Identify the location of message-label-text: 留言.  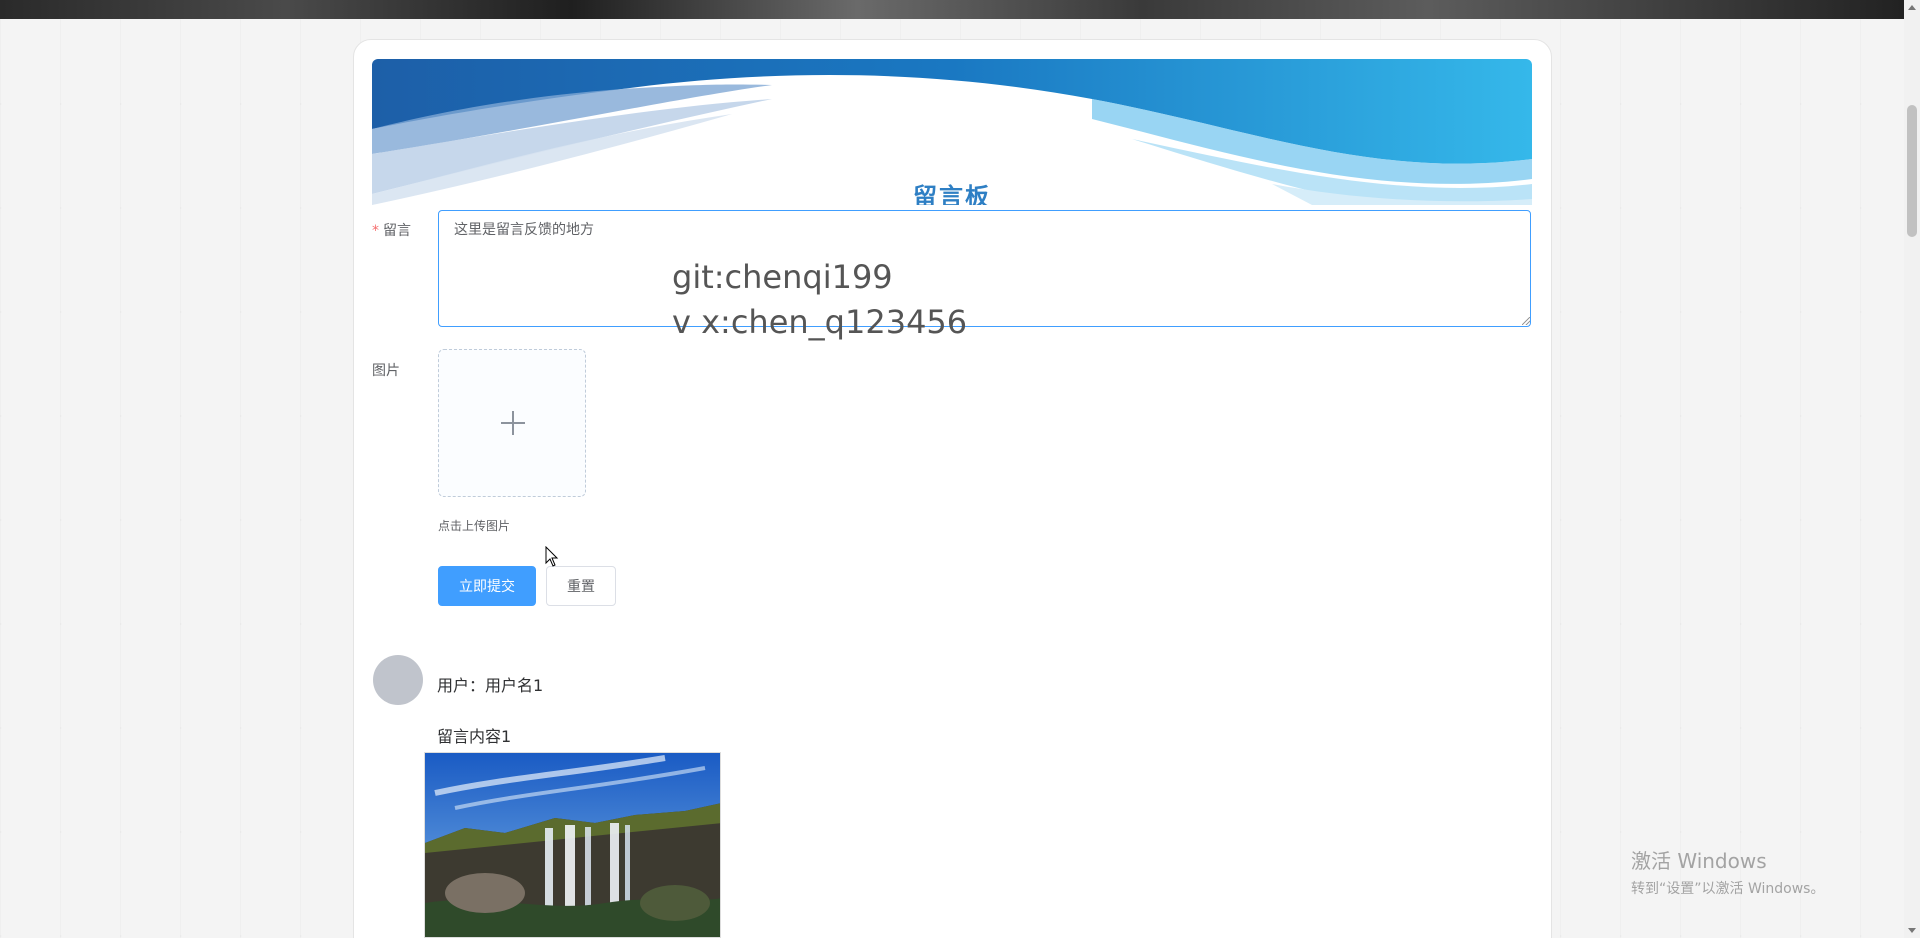
(397, 231).